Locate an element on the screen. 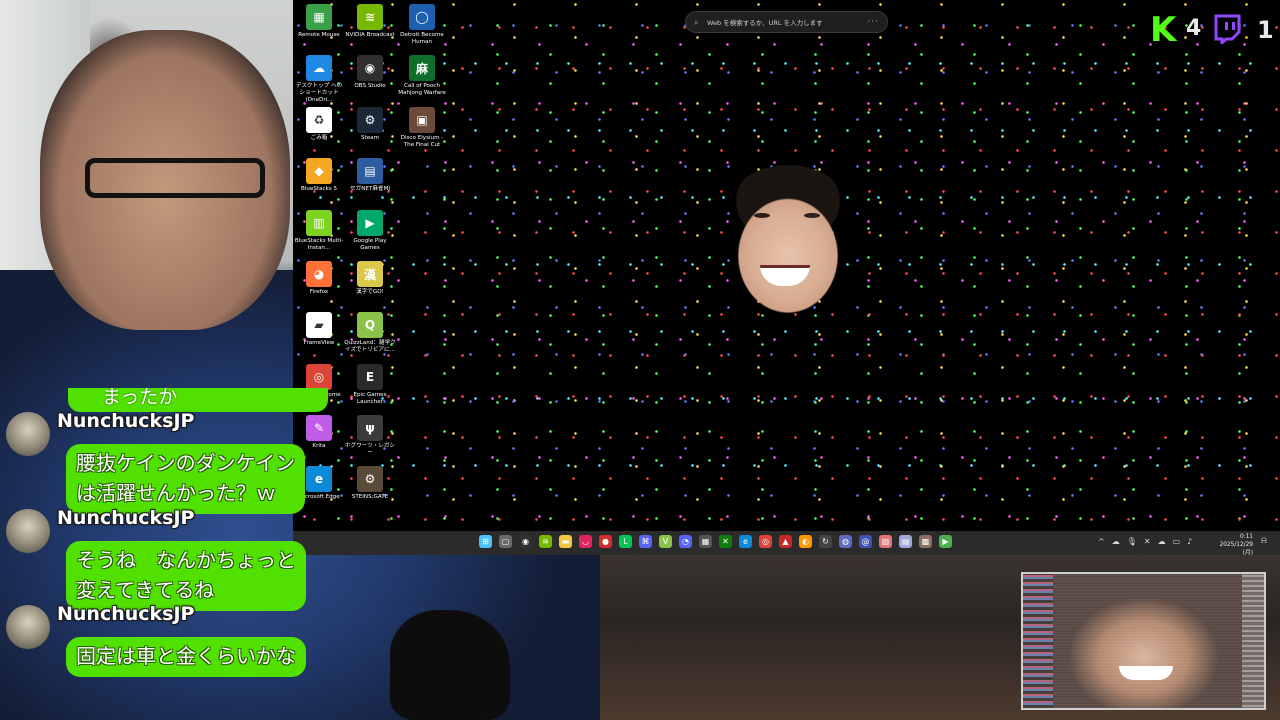 The width and height of the screenshot is (1280, 720). taskbar-nvidia-icon: ≋ is located at coordinates (545, 541).